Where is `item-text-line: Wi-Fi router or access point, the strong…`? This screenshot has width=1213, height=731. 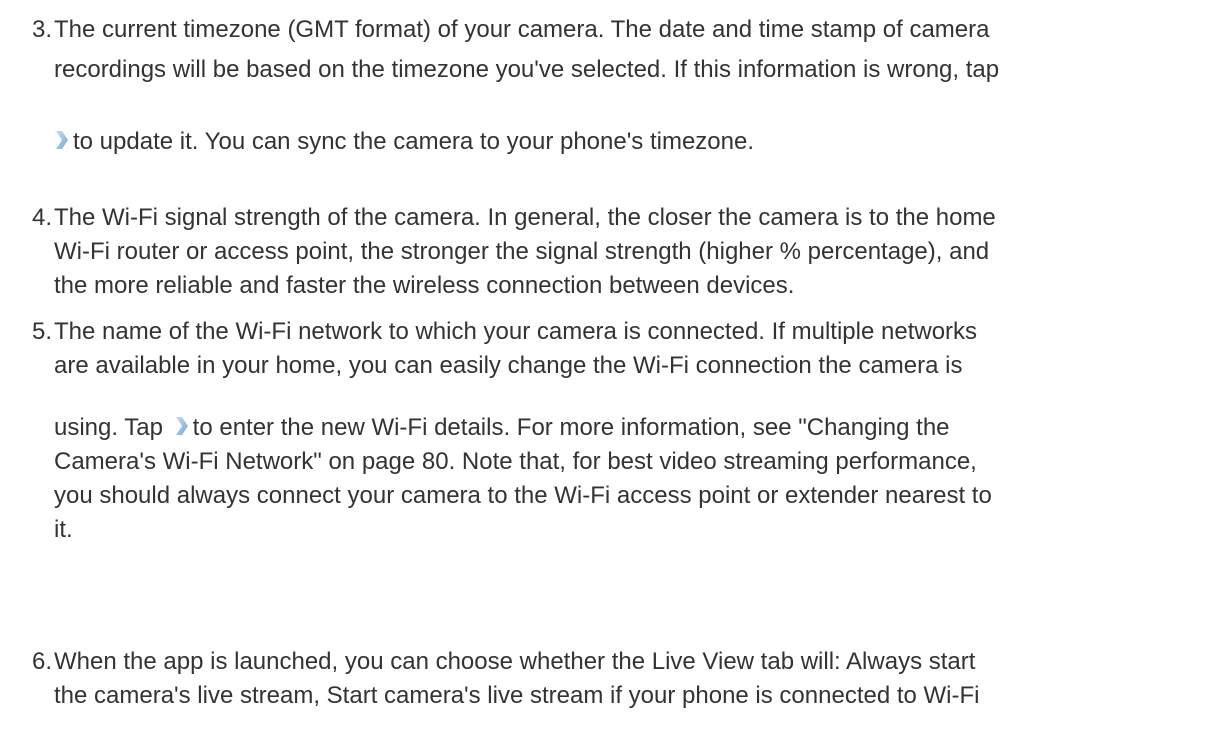 item-text-line: Wi-Fi router or access point, the strong… is located at coordinates (522, 251).